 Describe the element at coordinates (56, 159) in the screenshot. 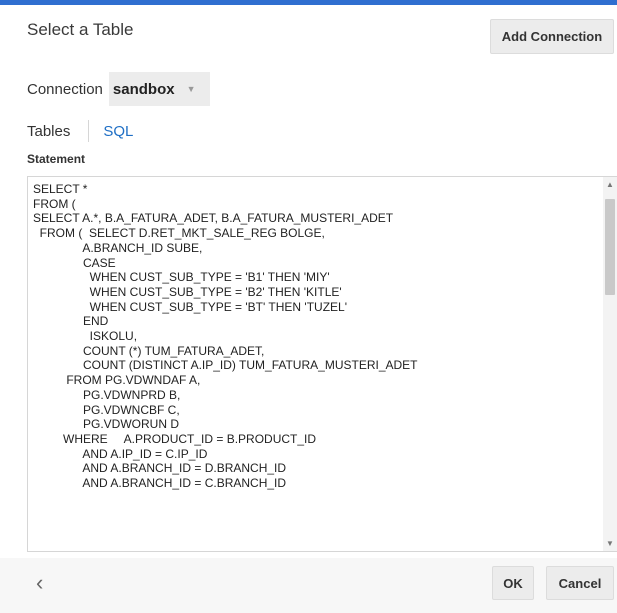

I see `statement-label: Statement` at that location.